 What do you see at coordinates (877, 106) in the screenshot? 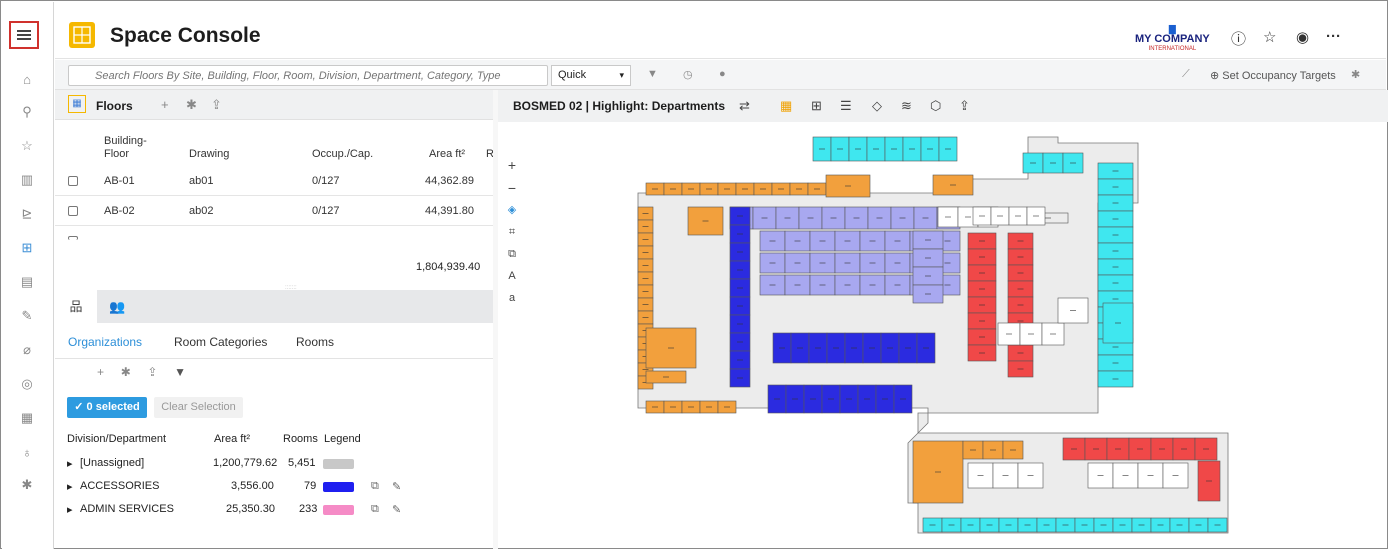
I see `tag-icon: ◇` at bounding box center [877, 106].